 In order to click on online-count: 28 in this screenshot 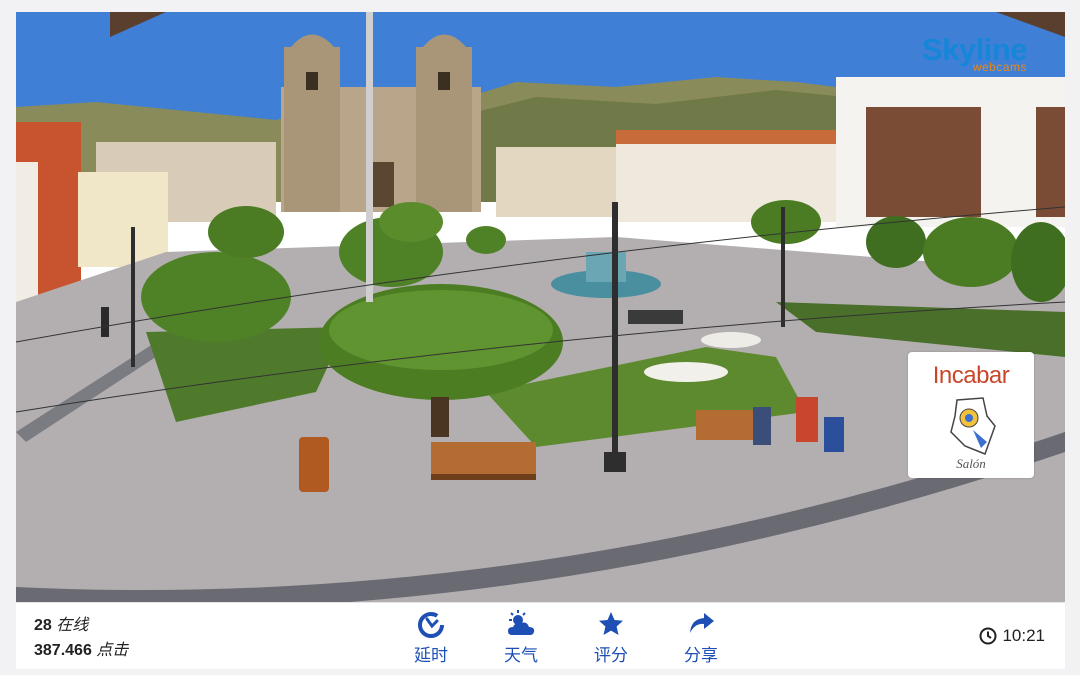, I will do `click(43, 625)`.